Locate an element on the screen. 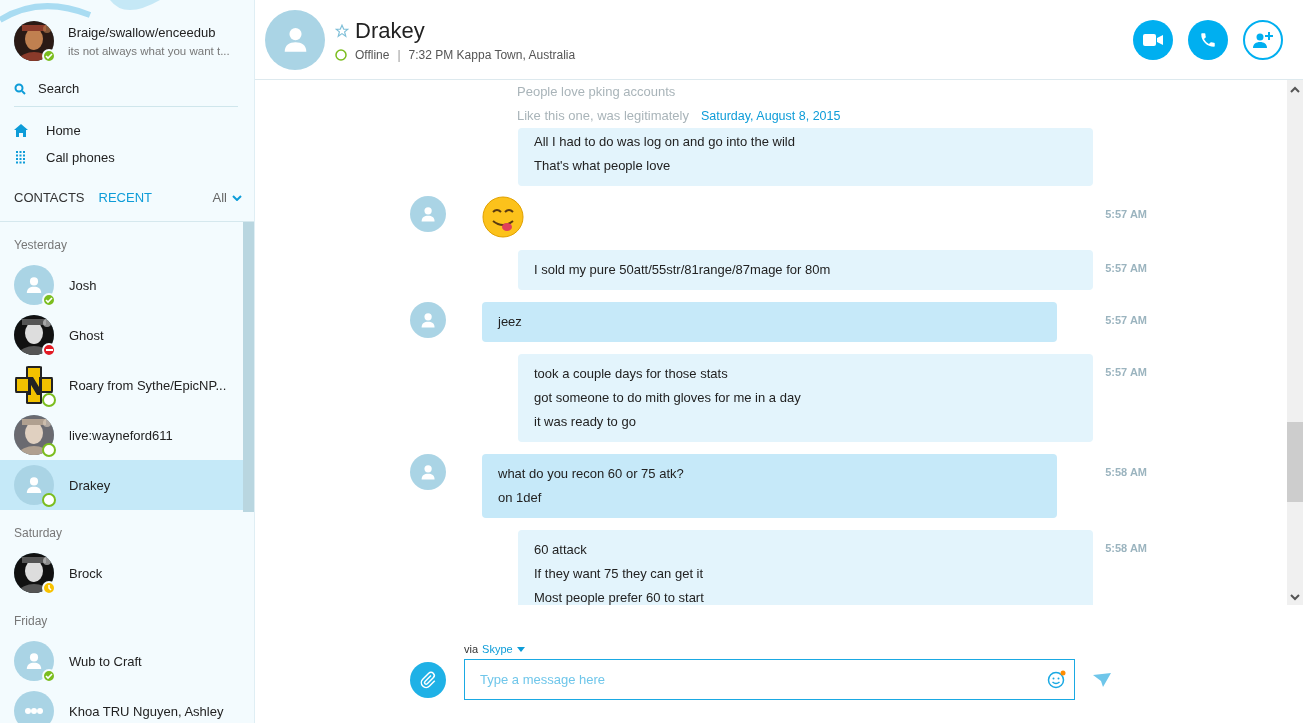  date-heading: Saturday is located at coordinates (38, 533).